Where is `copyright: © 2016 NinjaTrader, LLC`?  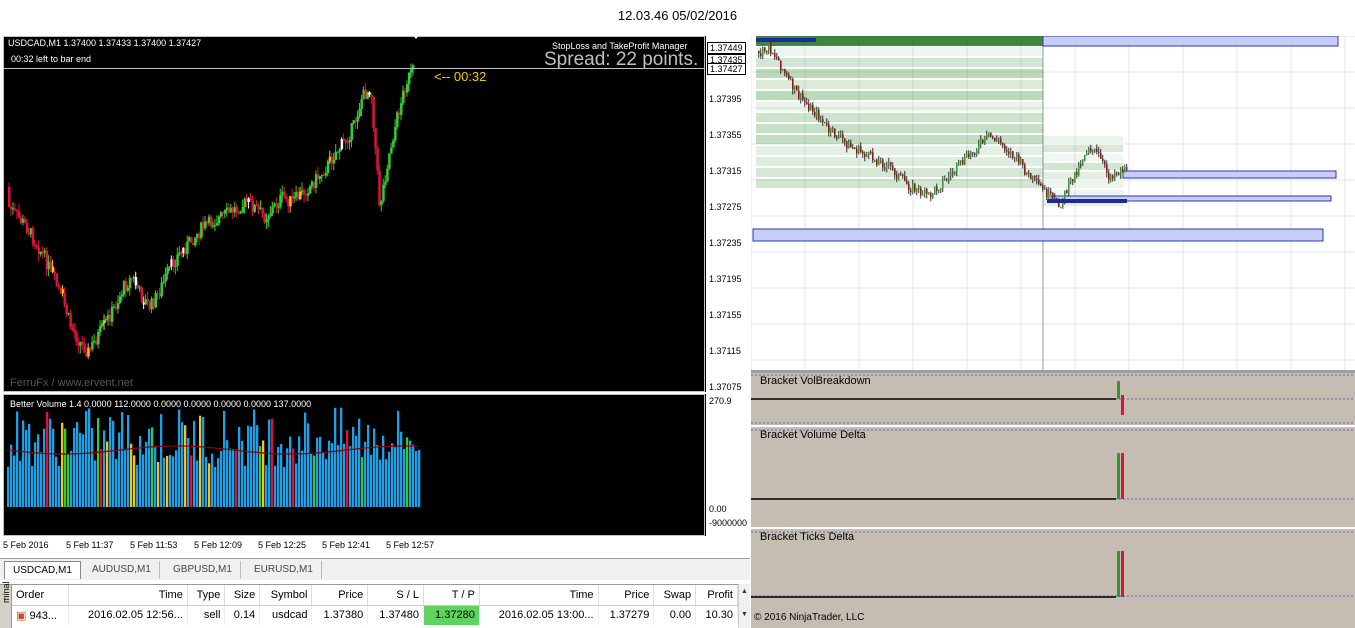 copyright: © 2016 NinjaTrader, LLC is located at coordinates (809, 617).